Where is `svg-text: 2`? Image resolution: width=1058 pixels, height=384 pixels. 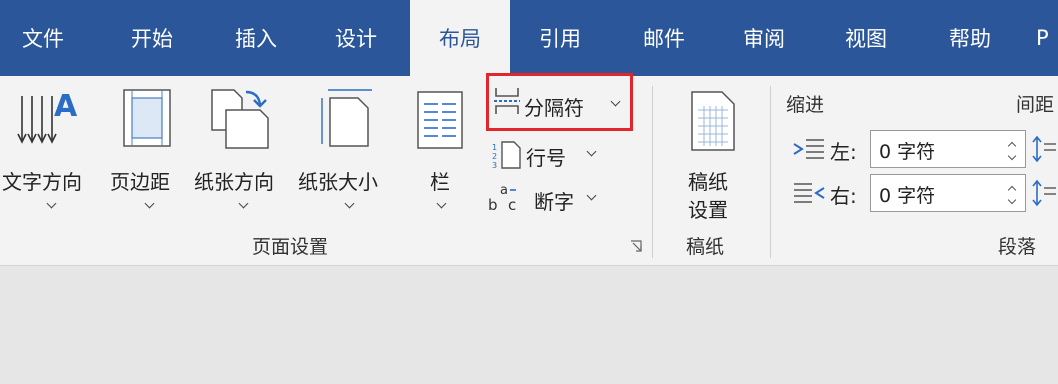 svg-text: 2 is located at coordinates (494, 156).